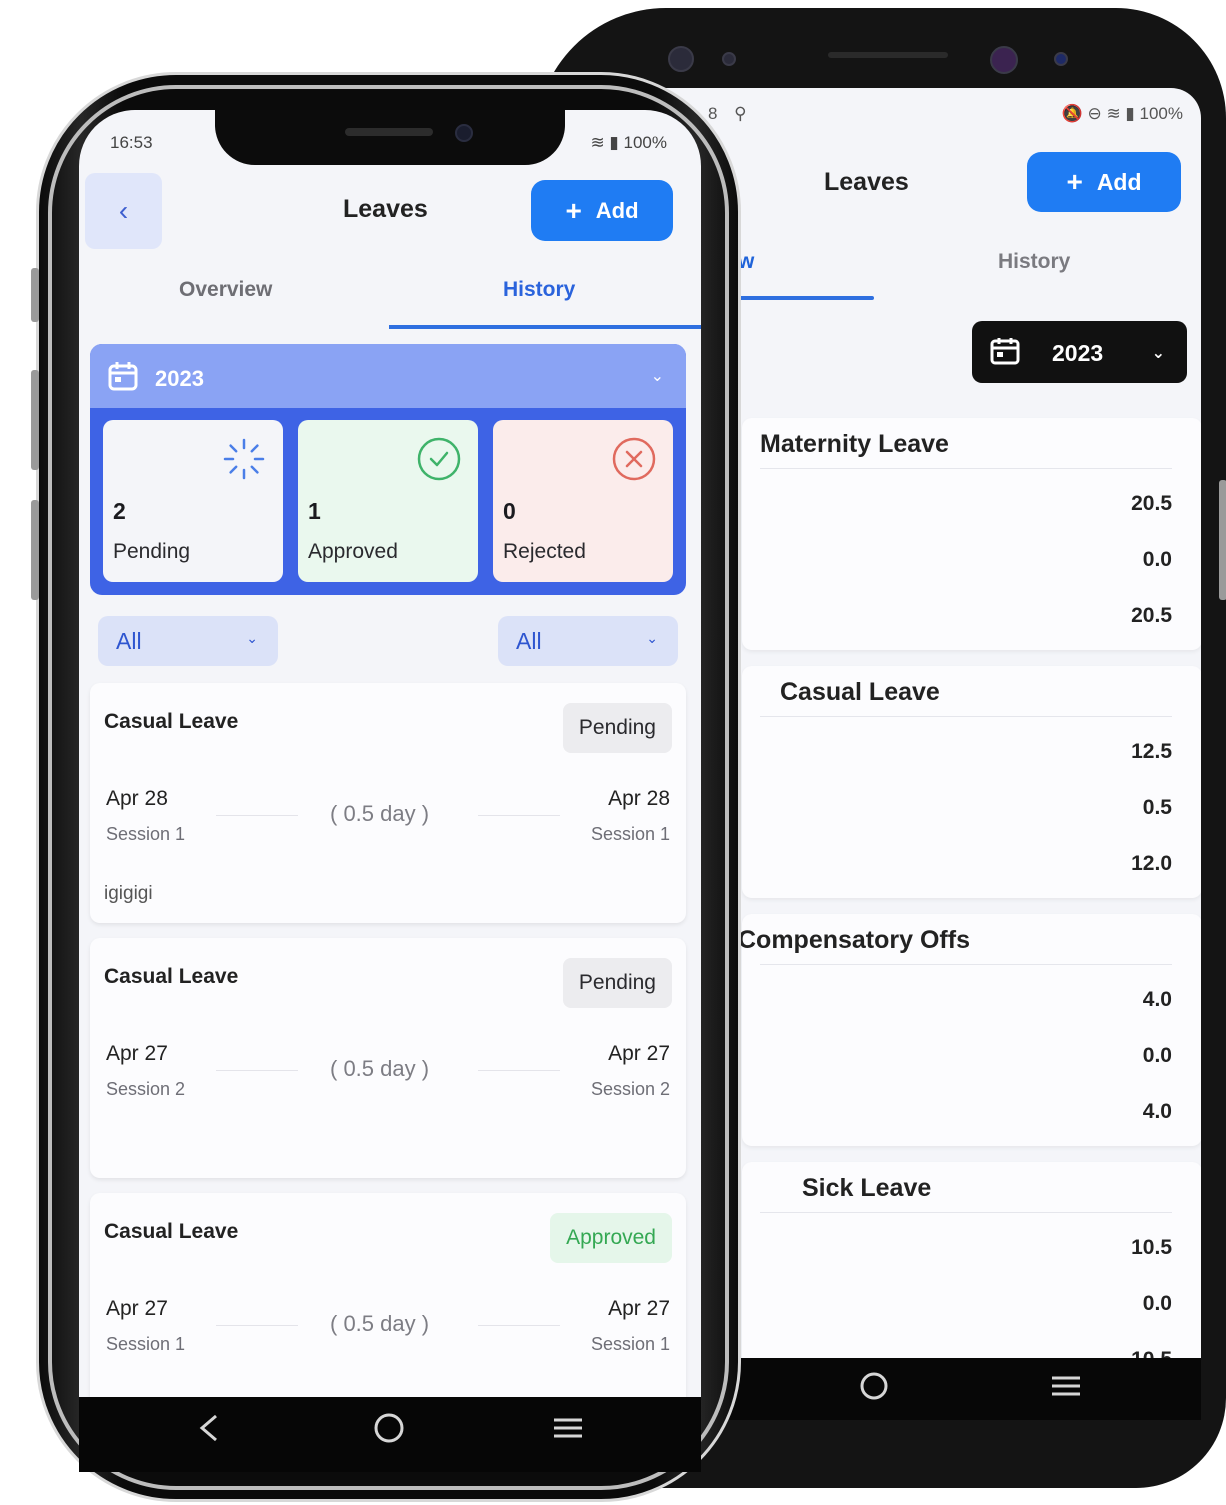 Image resolution: width=1226 pixels, height=1505 pixels. Describe the element at coordinates (639, 798) in the screenshot. I see `to-date: Apr 28` at that location.